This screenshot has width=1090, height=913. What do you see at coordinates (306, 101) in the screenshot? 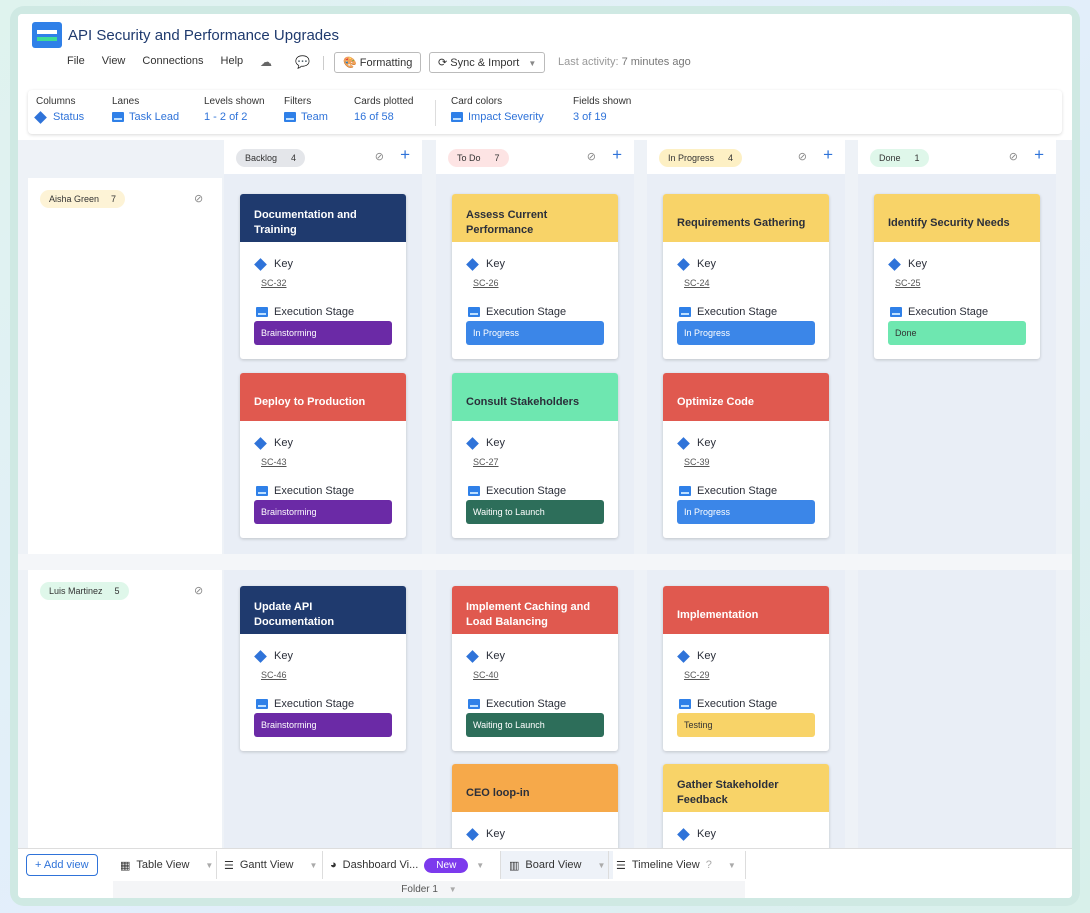
I see `setting-label: Filters` at bounding box center [306, 101].